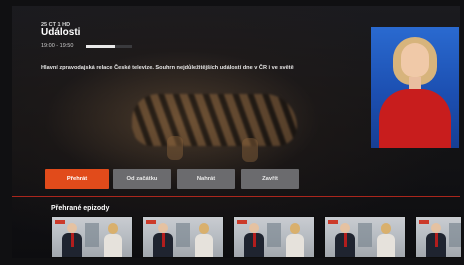 The width and height of the screenshot is (464, 265). Describe the element at coordinates (236, 196) in the screenshot. I see `section-divider` at that location.